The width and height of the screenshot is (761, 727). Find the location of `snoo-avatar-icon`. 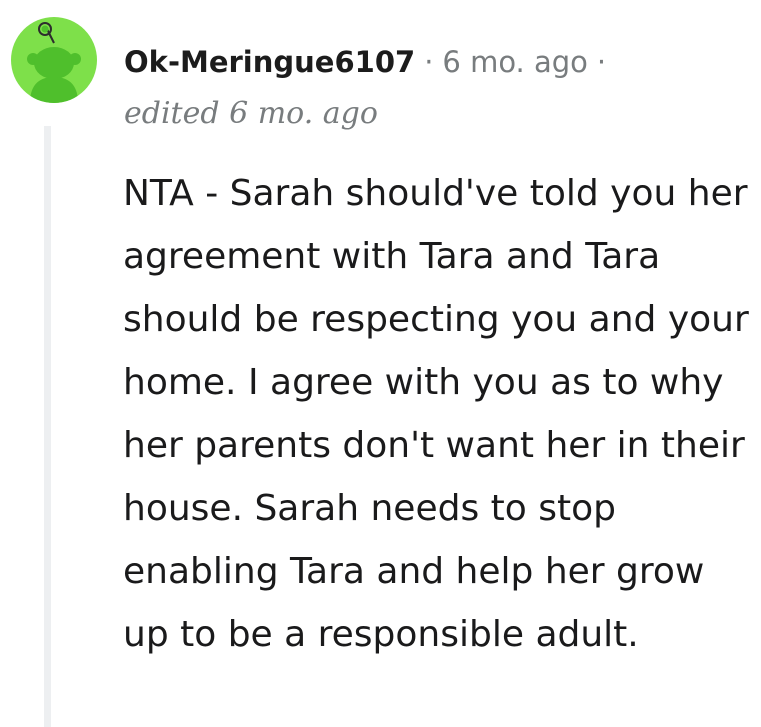

snoo-avatar-icon is located at coordinates (54, 62).